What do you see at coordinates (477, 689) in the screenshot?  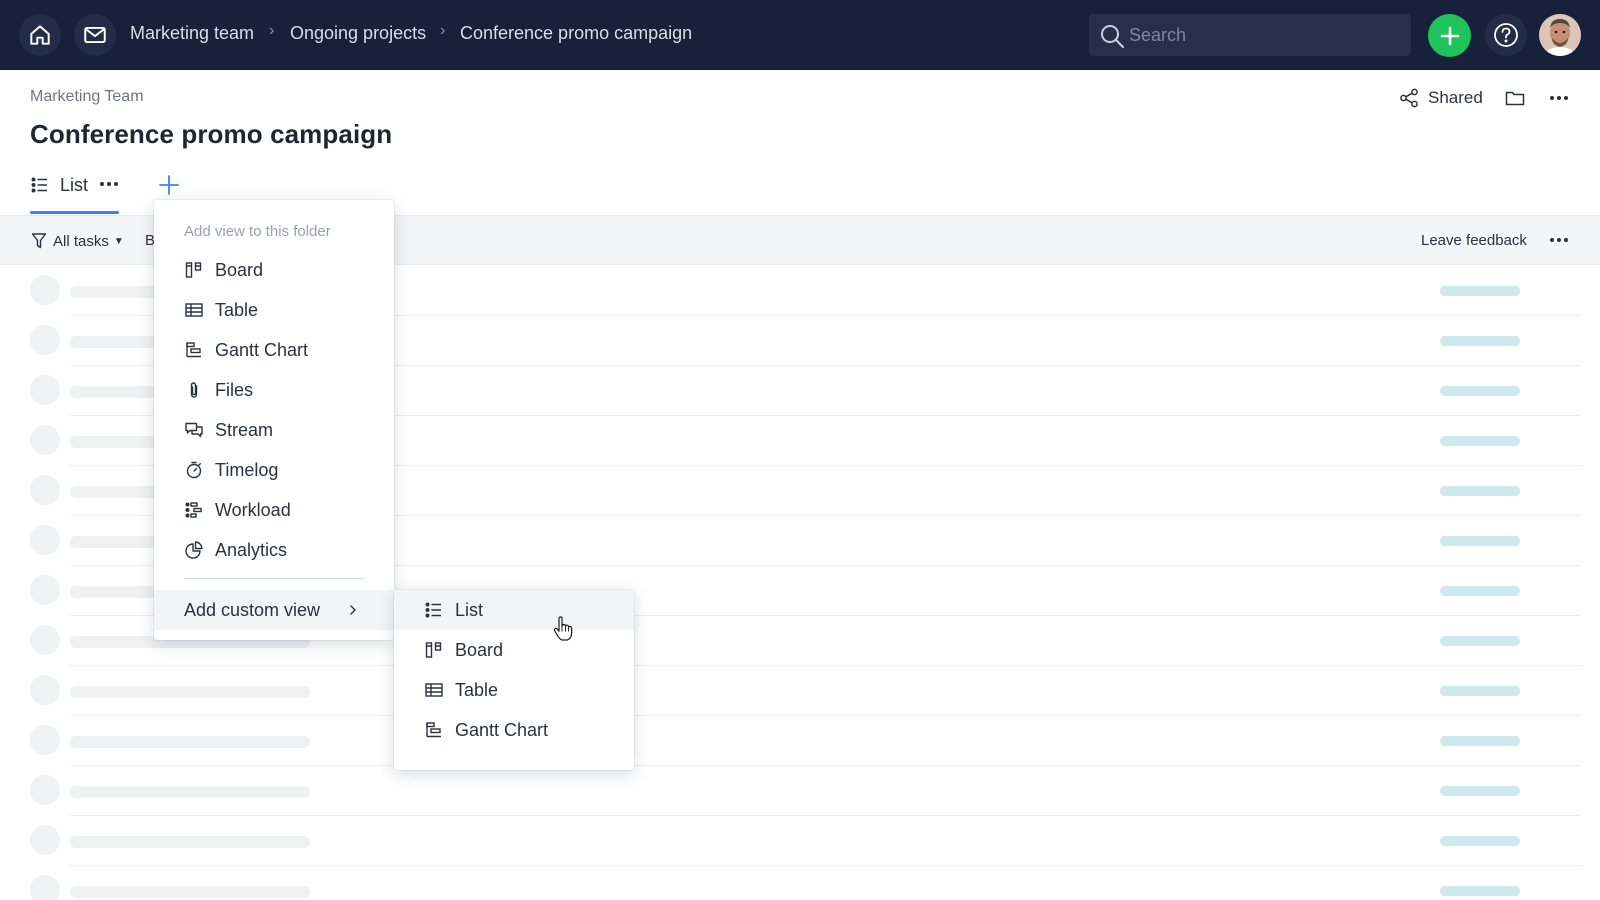 I see `submenu-item-label: Table` at bounding box center [477, 689].